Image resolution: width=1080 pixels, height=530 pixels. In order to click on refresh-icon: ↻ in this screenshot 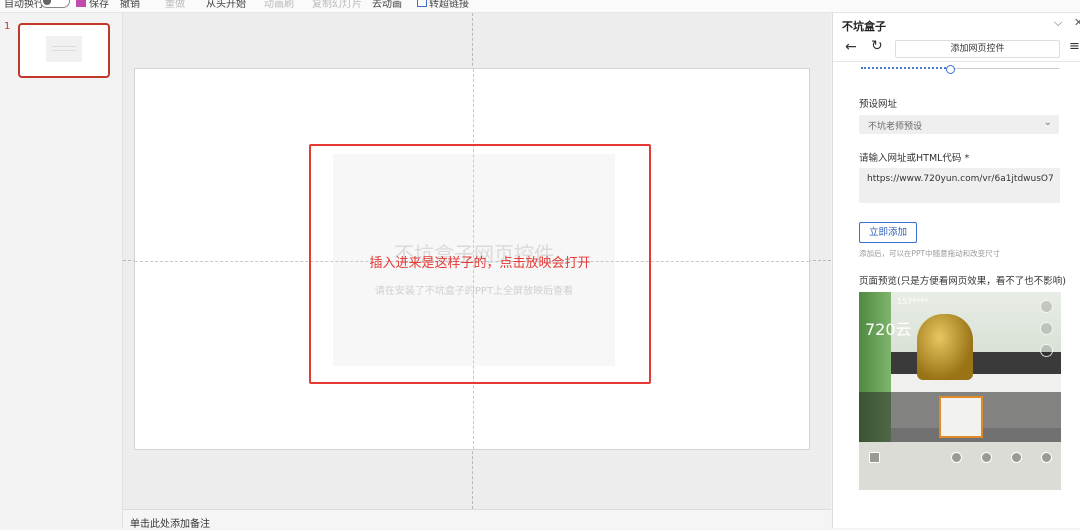, I will do `click(877, 46)`.